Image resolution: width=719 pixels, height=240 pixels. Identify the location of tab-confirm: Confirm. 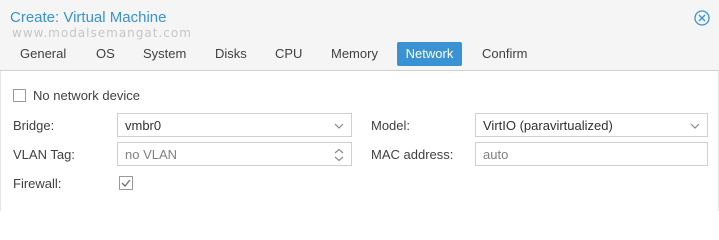
(505, 54).